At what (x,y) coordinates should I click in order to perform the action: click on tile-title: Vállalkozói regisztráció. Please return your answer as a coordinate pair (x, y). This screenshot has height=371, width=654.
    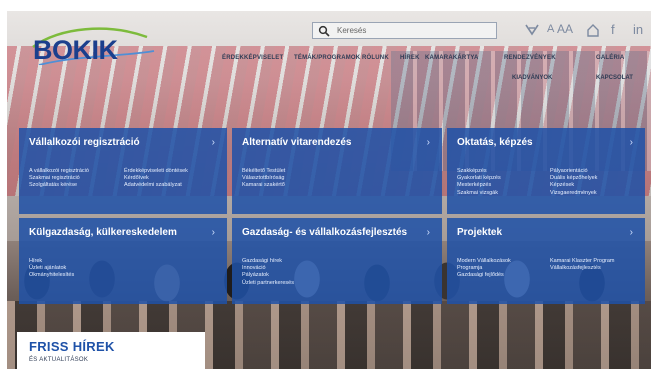
    Looking at the image, I should click on (84, 142).